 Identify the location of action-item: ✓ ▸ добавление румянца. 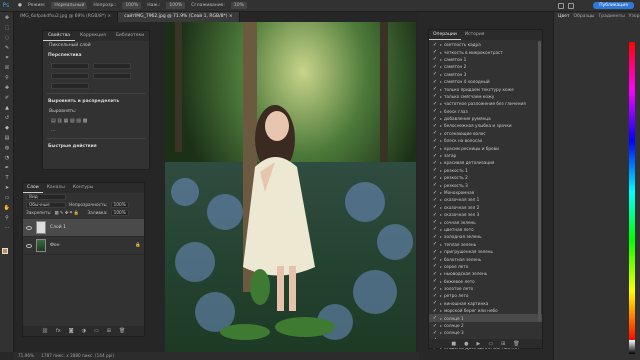
(485, 118).